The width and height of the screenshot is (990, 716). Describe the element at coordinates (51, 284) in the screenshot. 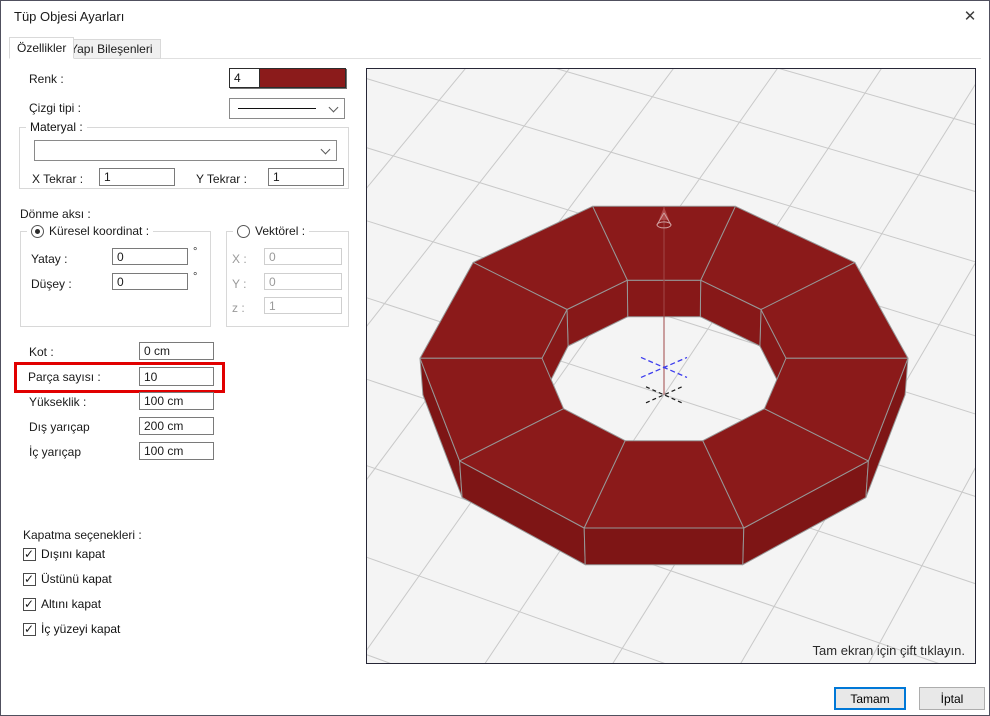

I see `vertical-label: Düşey :` at that location.